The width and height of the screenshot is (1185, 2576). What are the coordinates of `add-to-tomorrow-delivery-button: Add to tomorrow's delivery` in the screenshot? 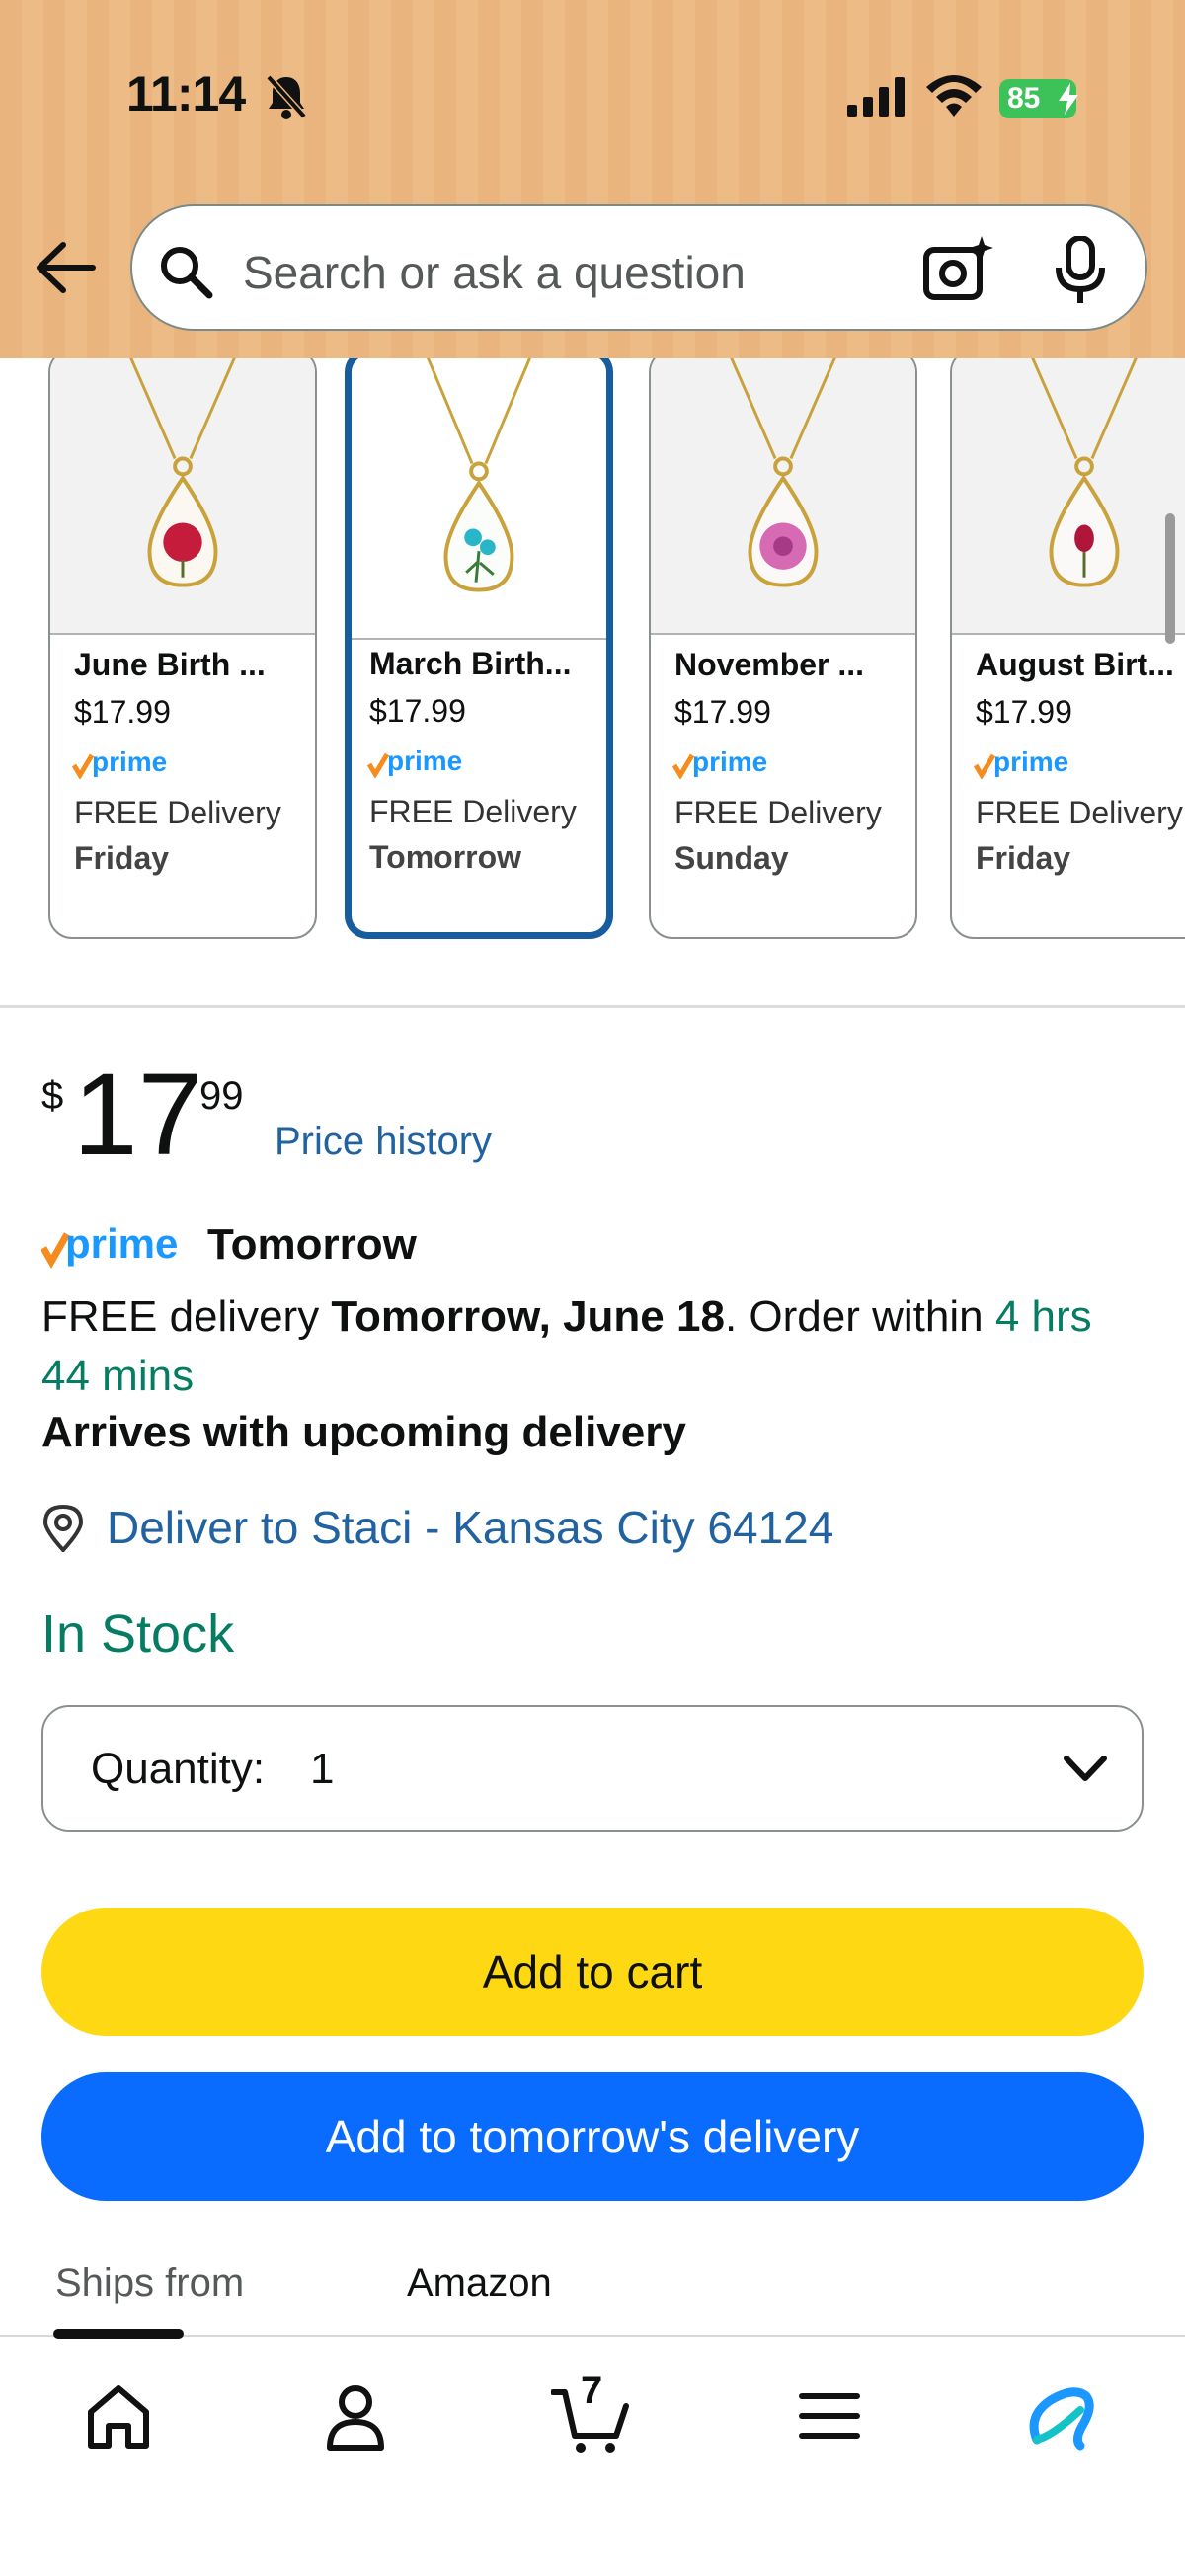 It's located at (592, 2136).